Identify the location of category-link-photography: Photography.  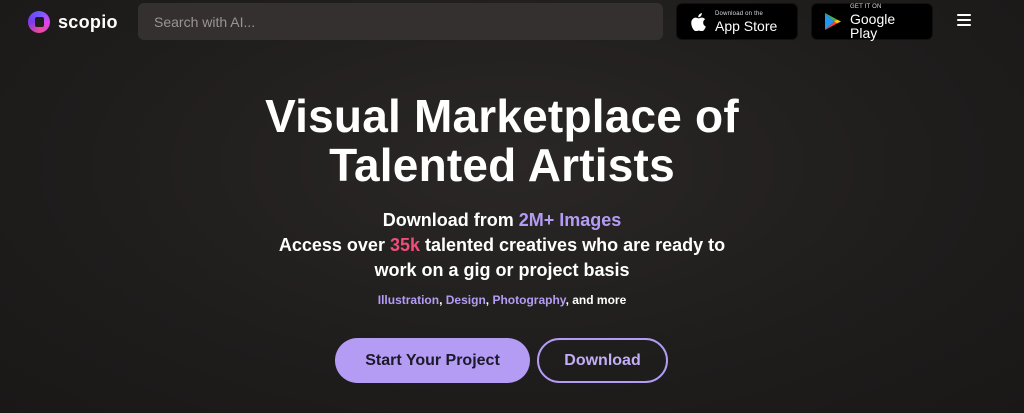
(528, 300).